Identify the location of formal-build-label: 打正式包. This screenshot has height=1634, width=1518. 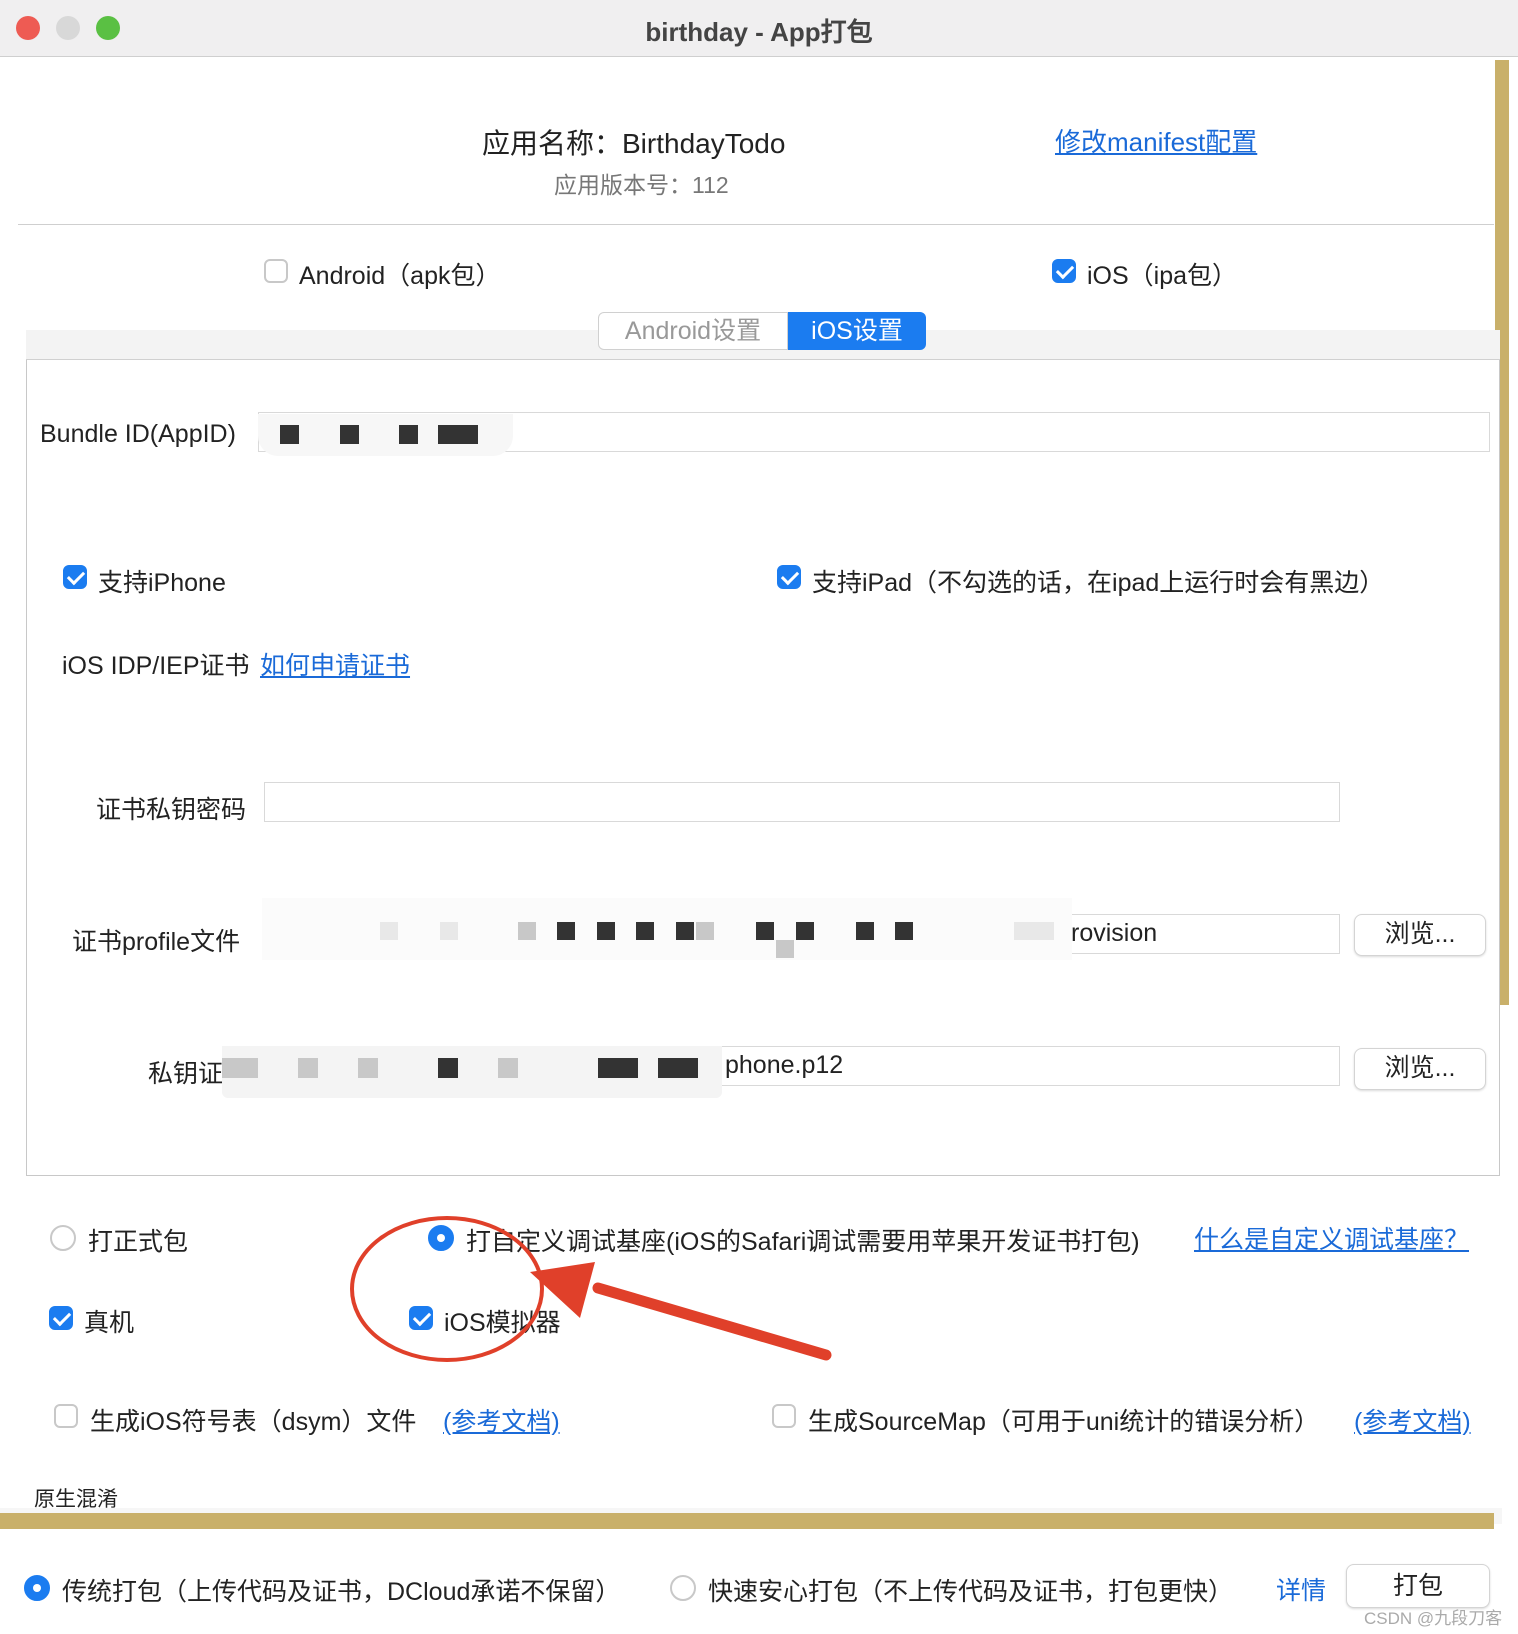
(138, 1242).